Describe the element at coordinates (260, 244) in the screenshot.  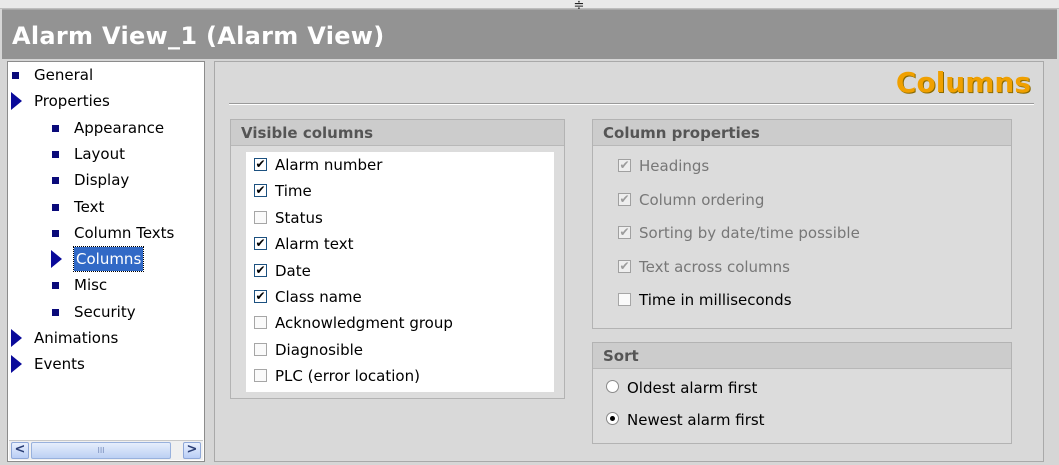
I see `checkbox-alarm-text: ✔` at that location.